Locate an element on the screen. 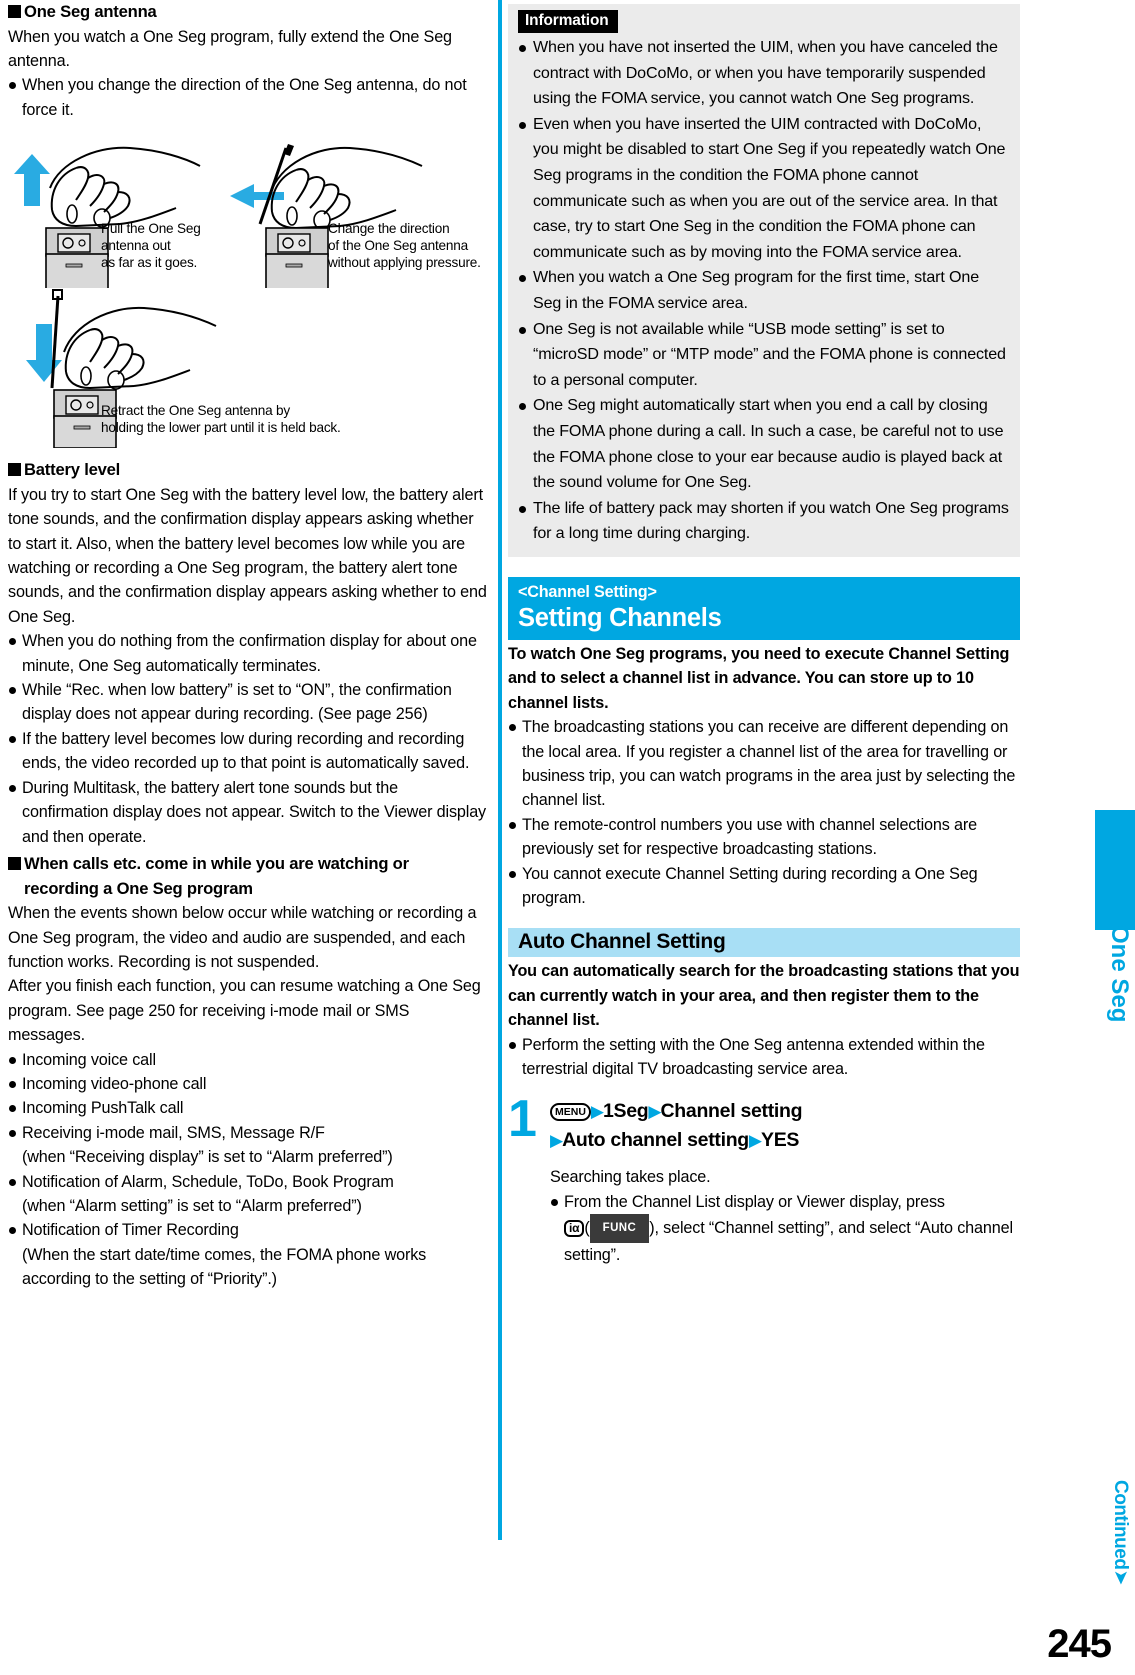  column-divider is located at coordinates (500, 770).